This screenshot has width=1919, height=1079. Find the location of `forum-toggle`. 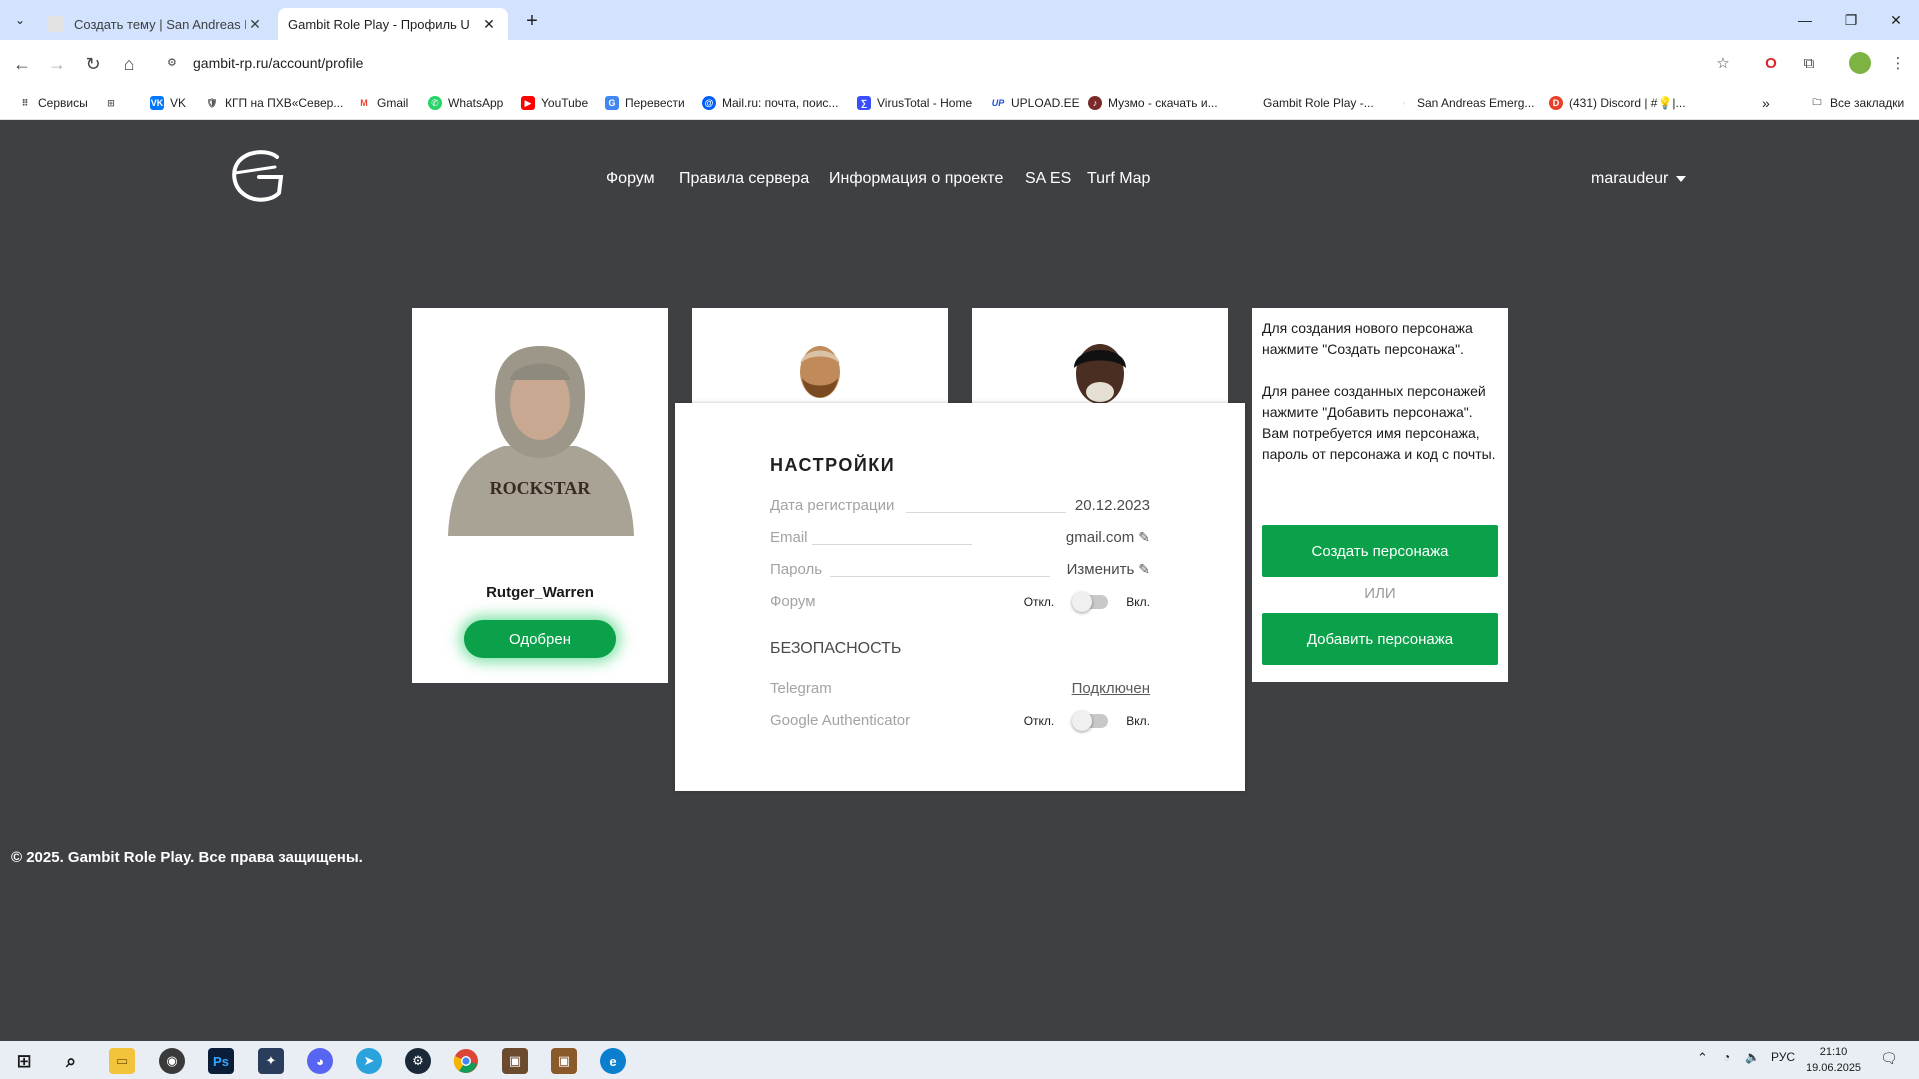

forum-toggle is located at coordinates (1090, 602).